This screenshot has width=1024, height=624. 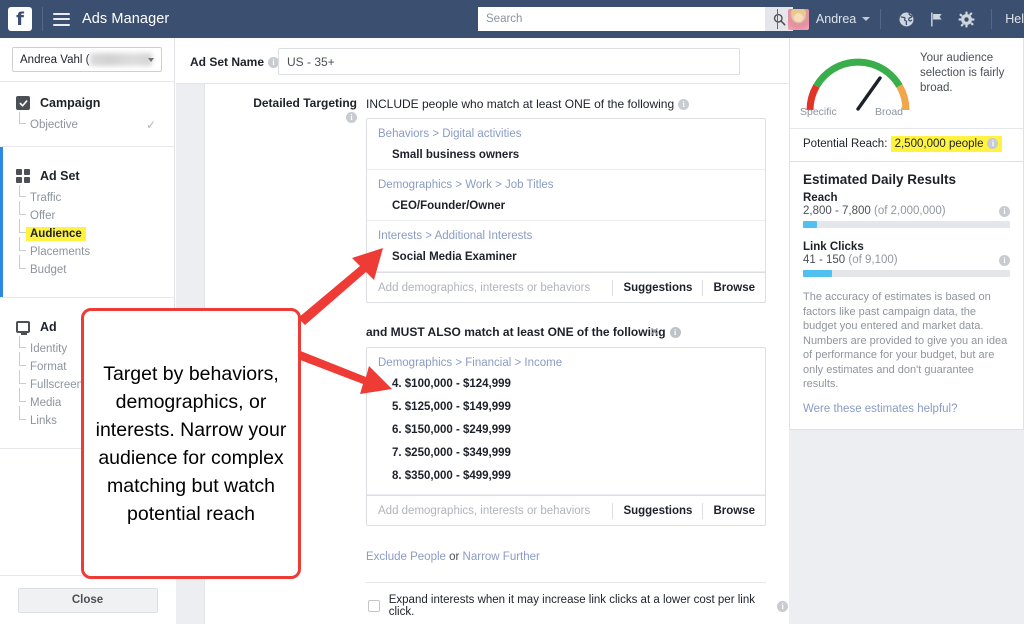 I want to click on sidebar-item-label: Offer, so click(x=43, y=216).